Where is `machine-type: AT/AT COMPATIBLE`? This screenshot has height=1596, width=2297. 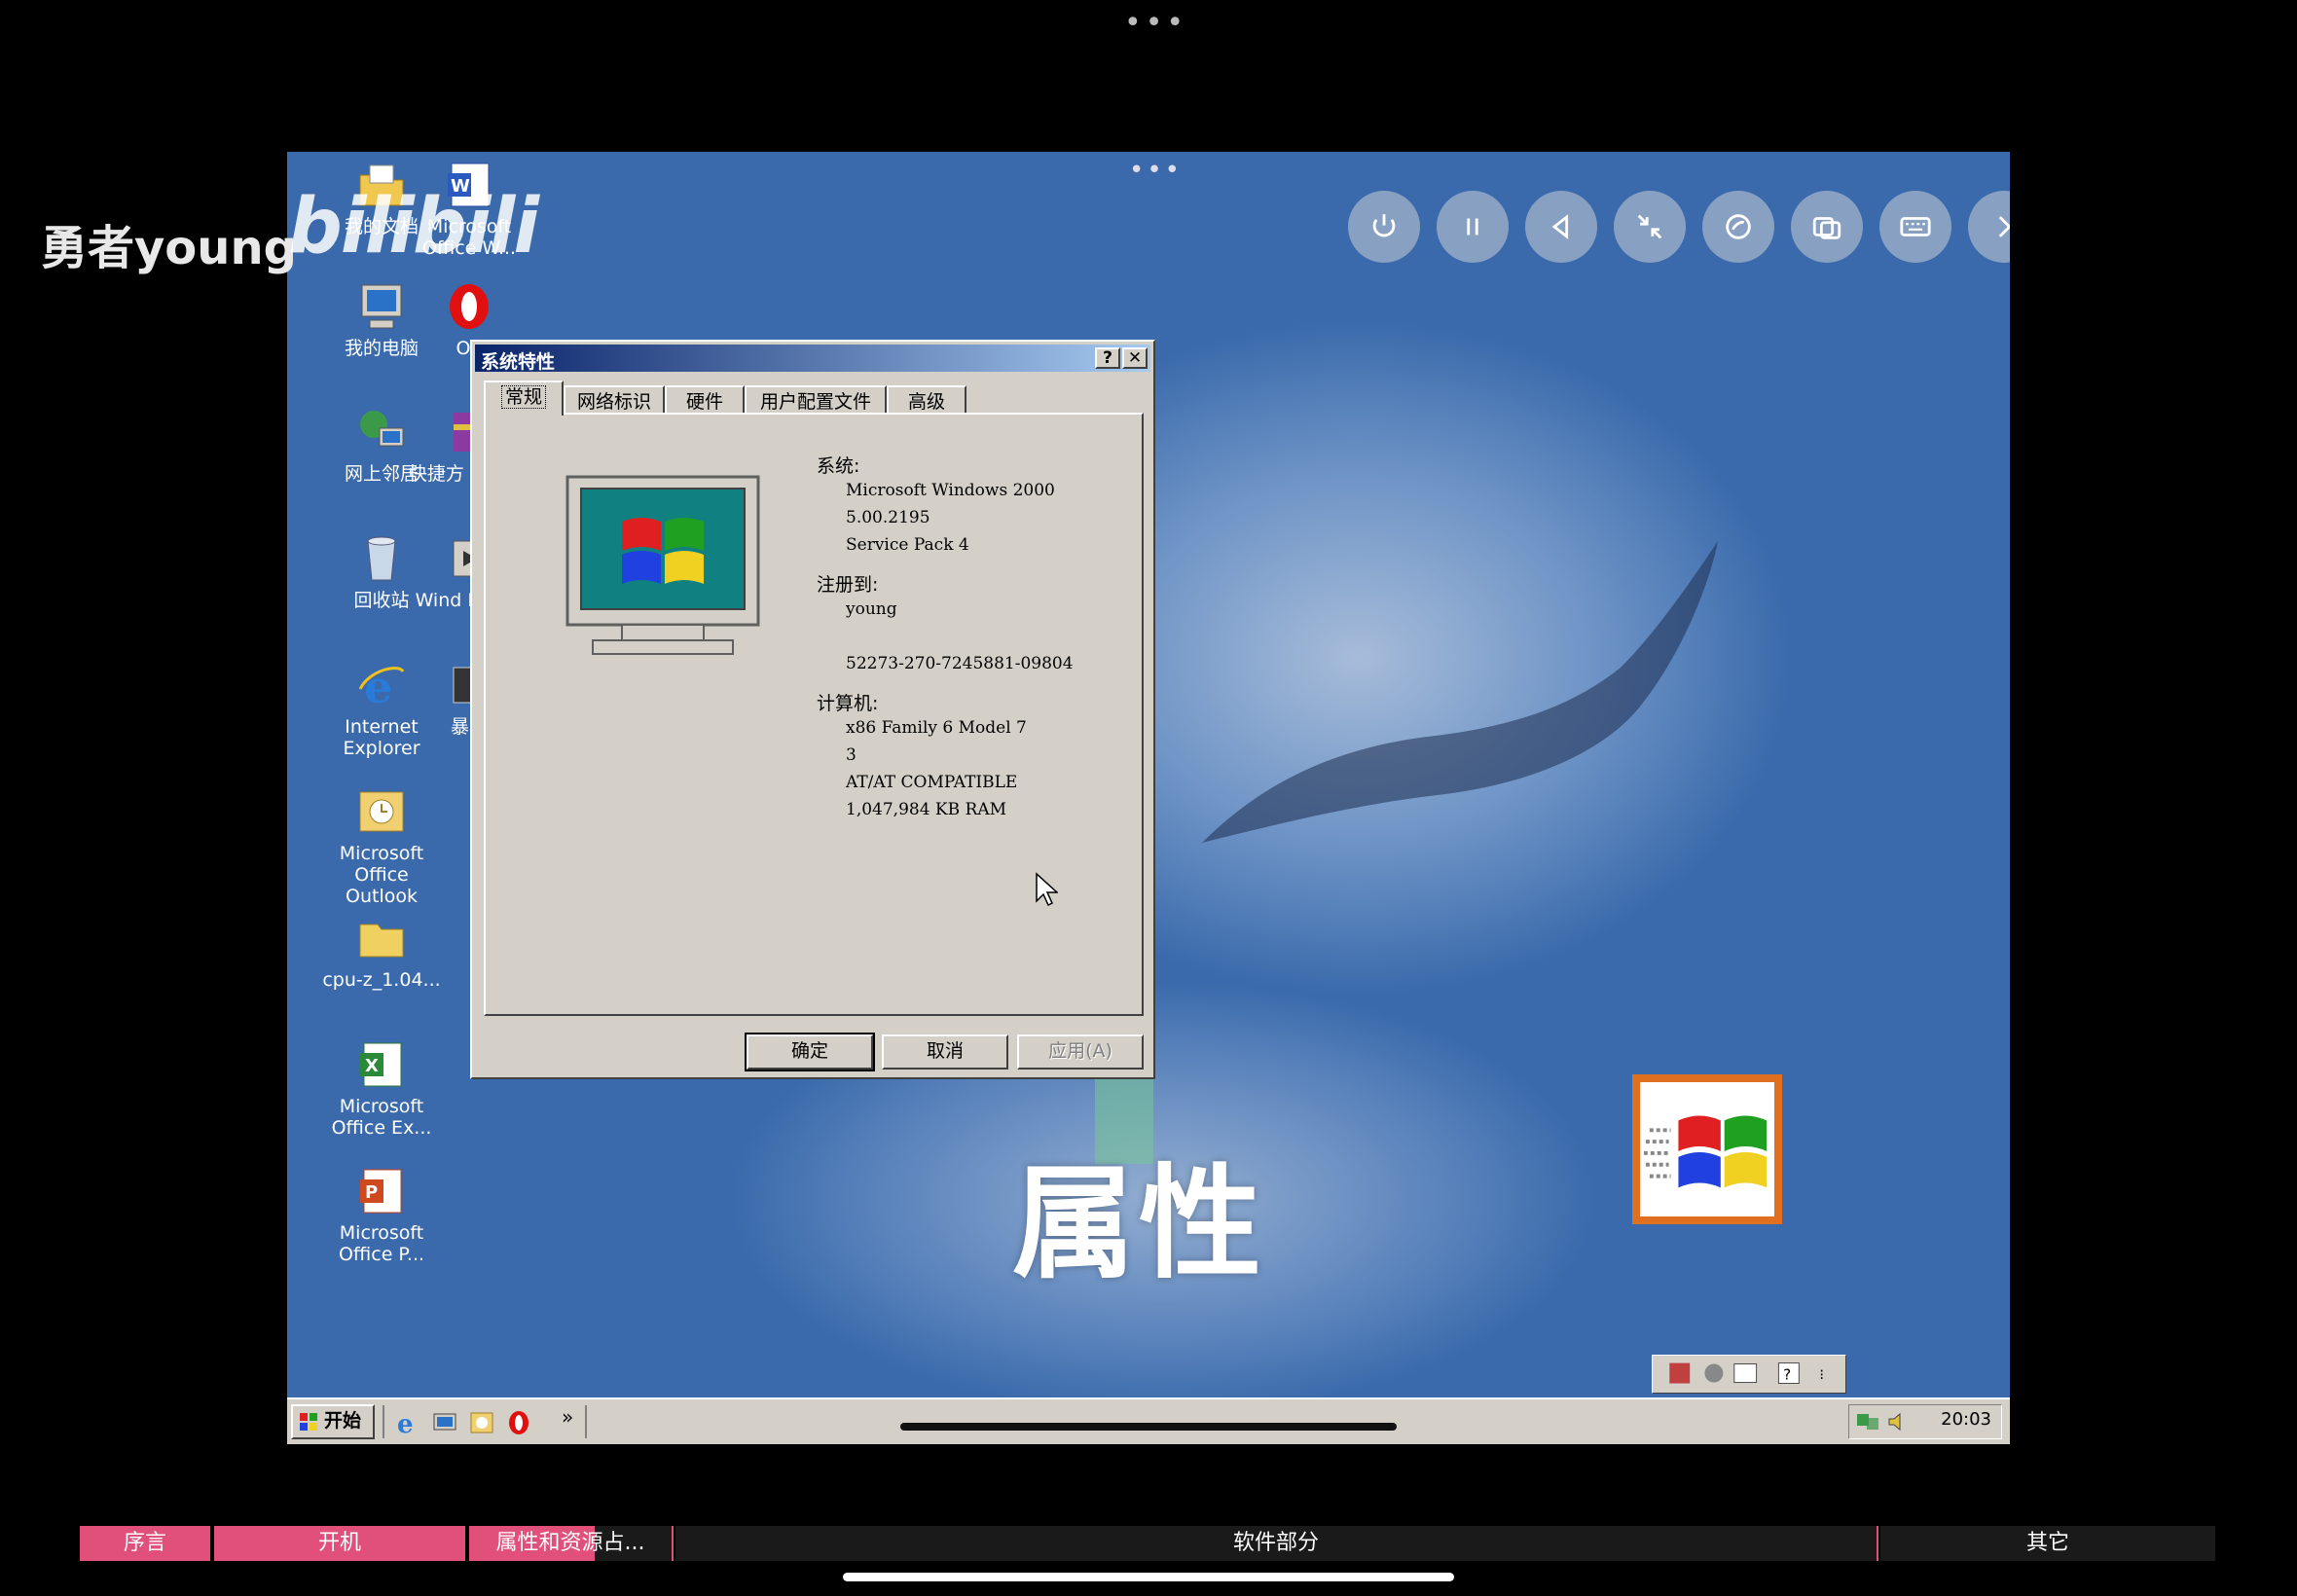 machine-type: AT/AT COMPATIBLE is located at coordinates (932, 783).